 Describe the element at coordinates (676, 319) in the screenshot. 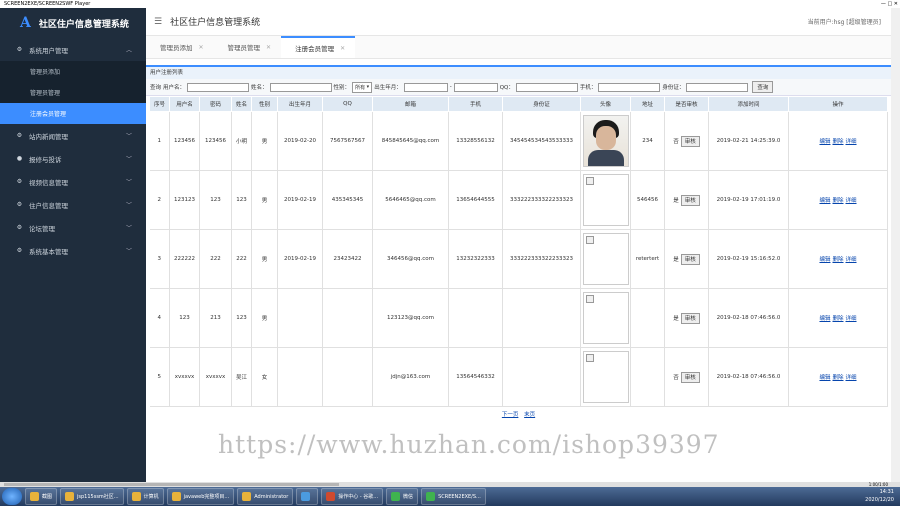

I see `audit-status: 是` at that location.